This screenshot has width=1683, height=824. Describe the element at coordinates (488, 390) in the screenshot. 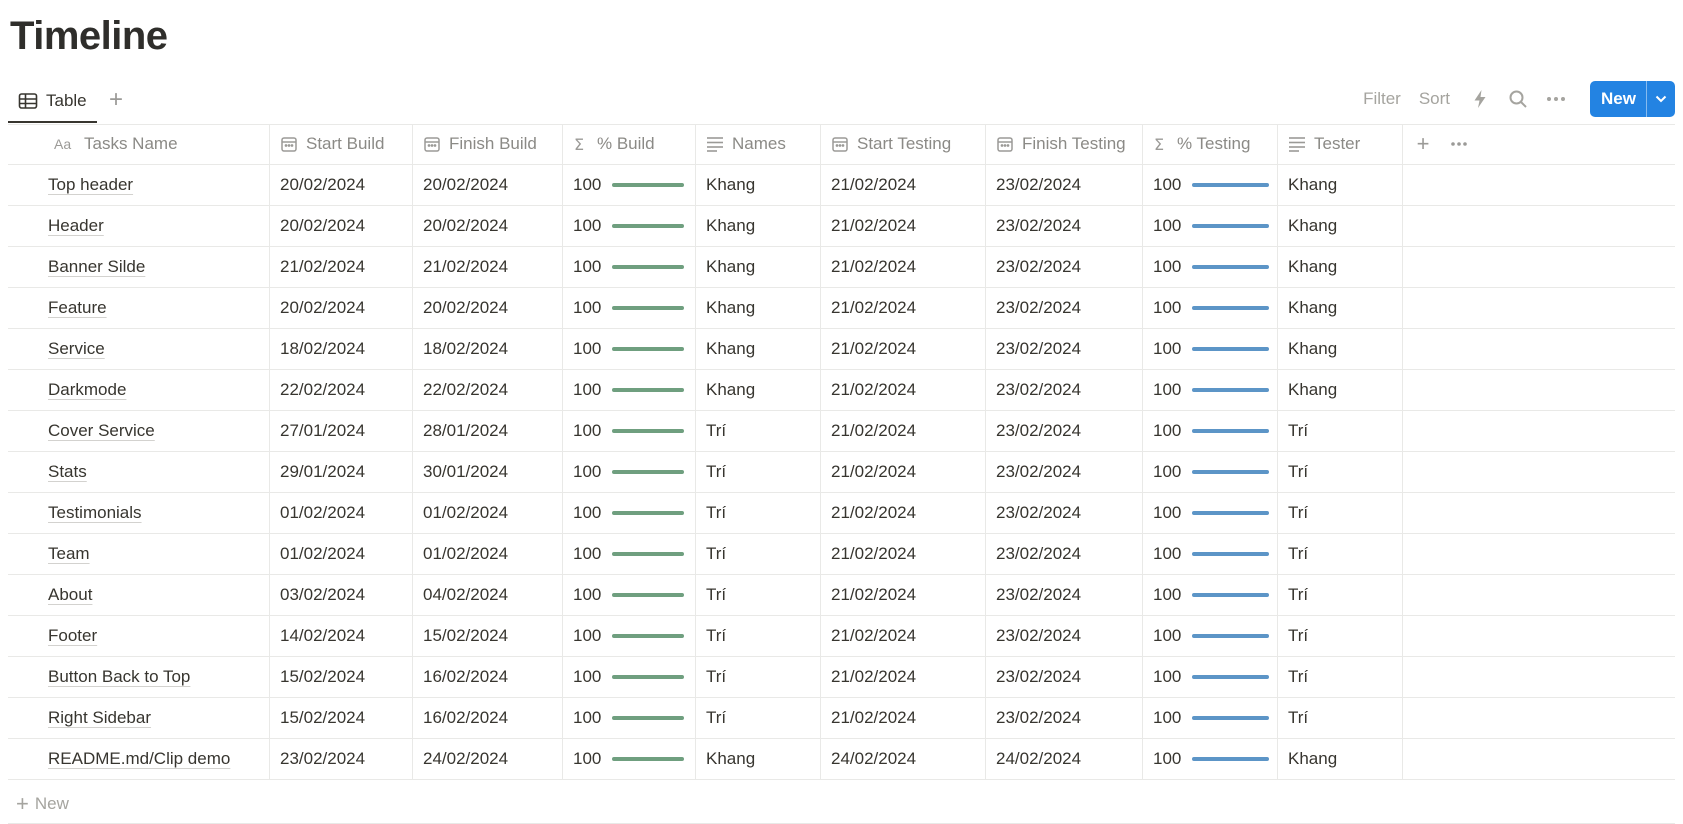

I see `finish-build-cell: 22/02/2024` at that location.